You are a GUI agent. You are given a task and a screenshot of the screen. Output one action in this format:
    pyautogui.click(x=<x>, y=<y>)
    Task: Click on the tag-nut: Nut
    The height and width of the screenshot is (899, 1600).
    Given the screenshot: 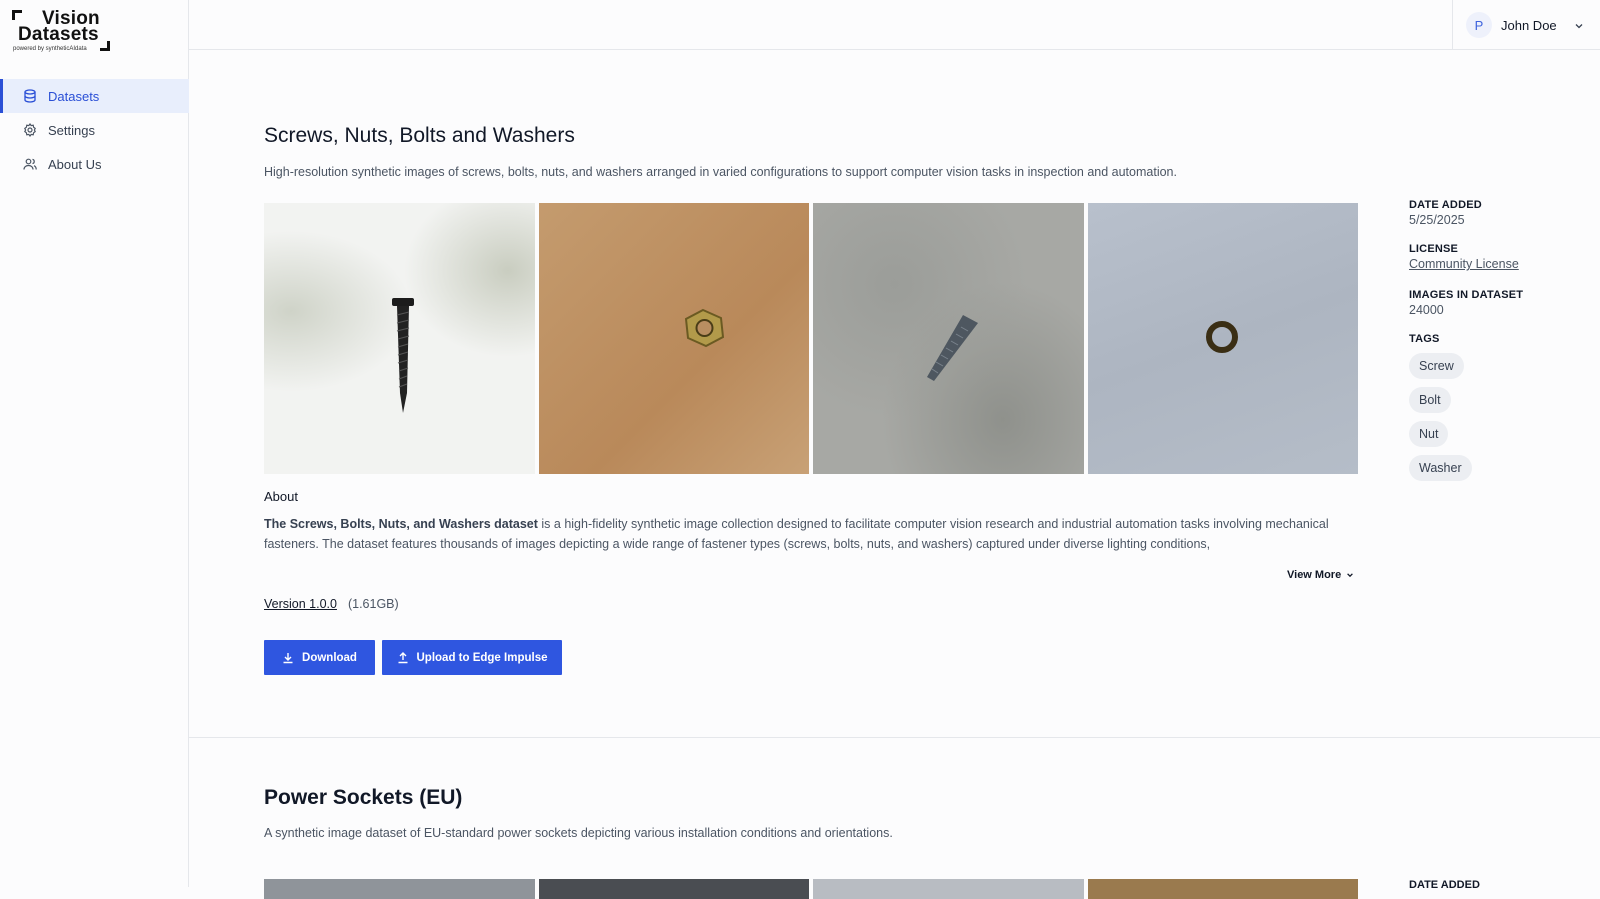 What is the action you would take?
    pyautogui.click(x=1429, y=434)
    